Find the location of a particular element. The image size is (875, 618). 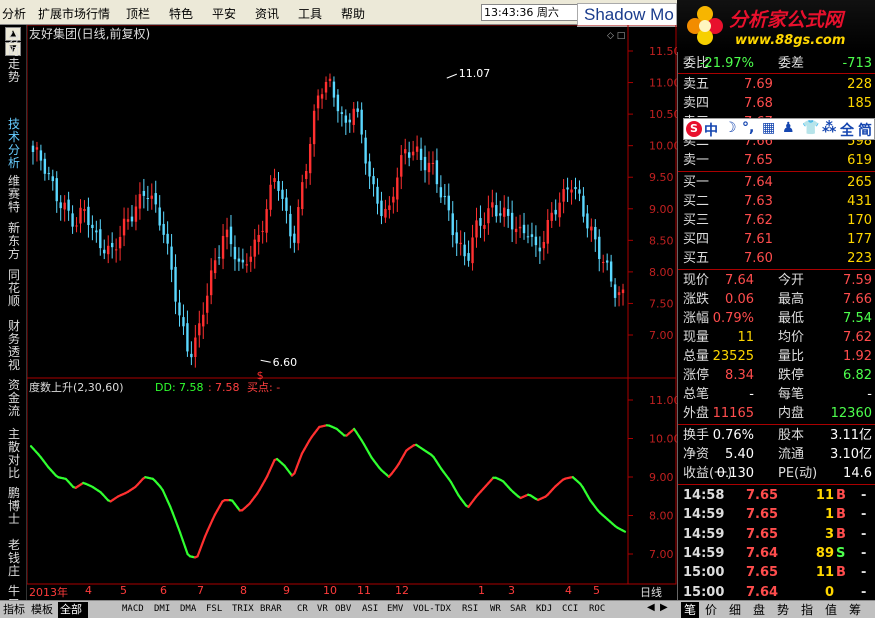

tab-template: 模板 is located at coordinates (43, 610).